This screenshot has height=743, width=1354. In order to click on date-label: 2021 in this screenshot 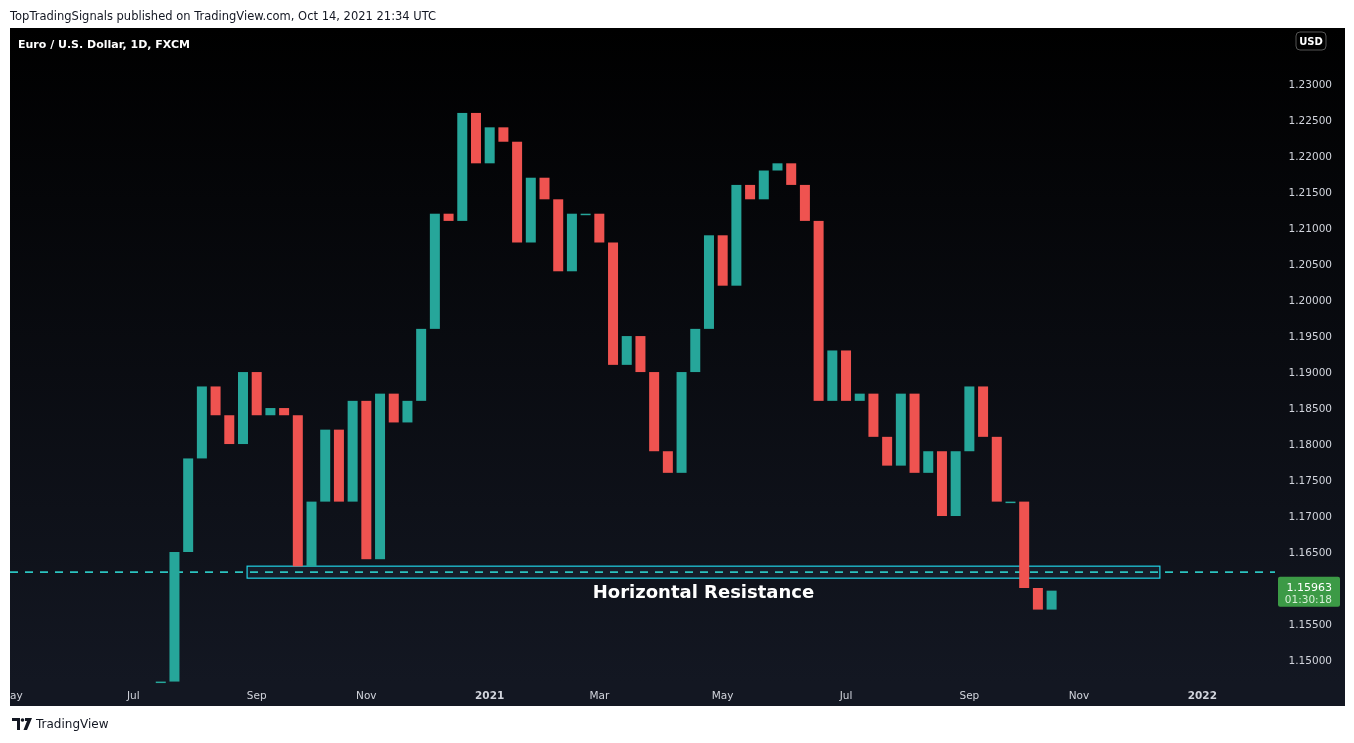, I will do `click(490, 695)`.